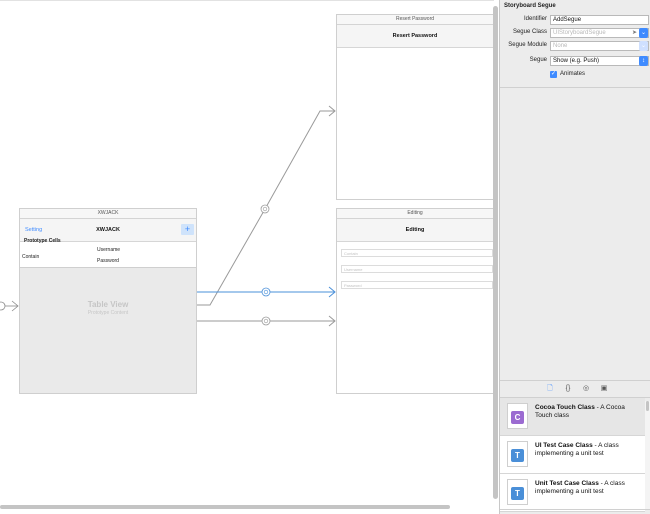 This screenshot has width=650, height=514. I want to click on identifier-input: AddSegue, so click(599, 20).